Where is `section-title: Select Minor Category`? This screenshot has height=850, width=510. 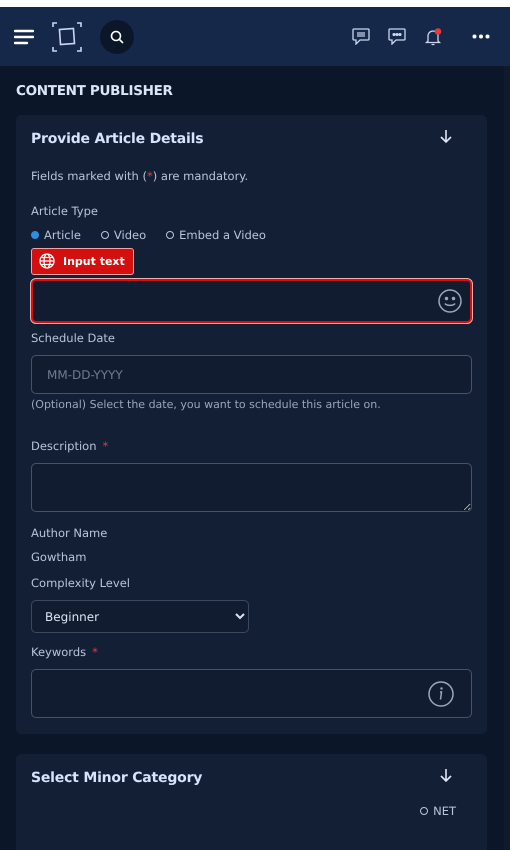 section-title: Select Minor Category is located at coordinates (116, 778).